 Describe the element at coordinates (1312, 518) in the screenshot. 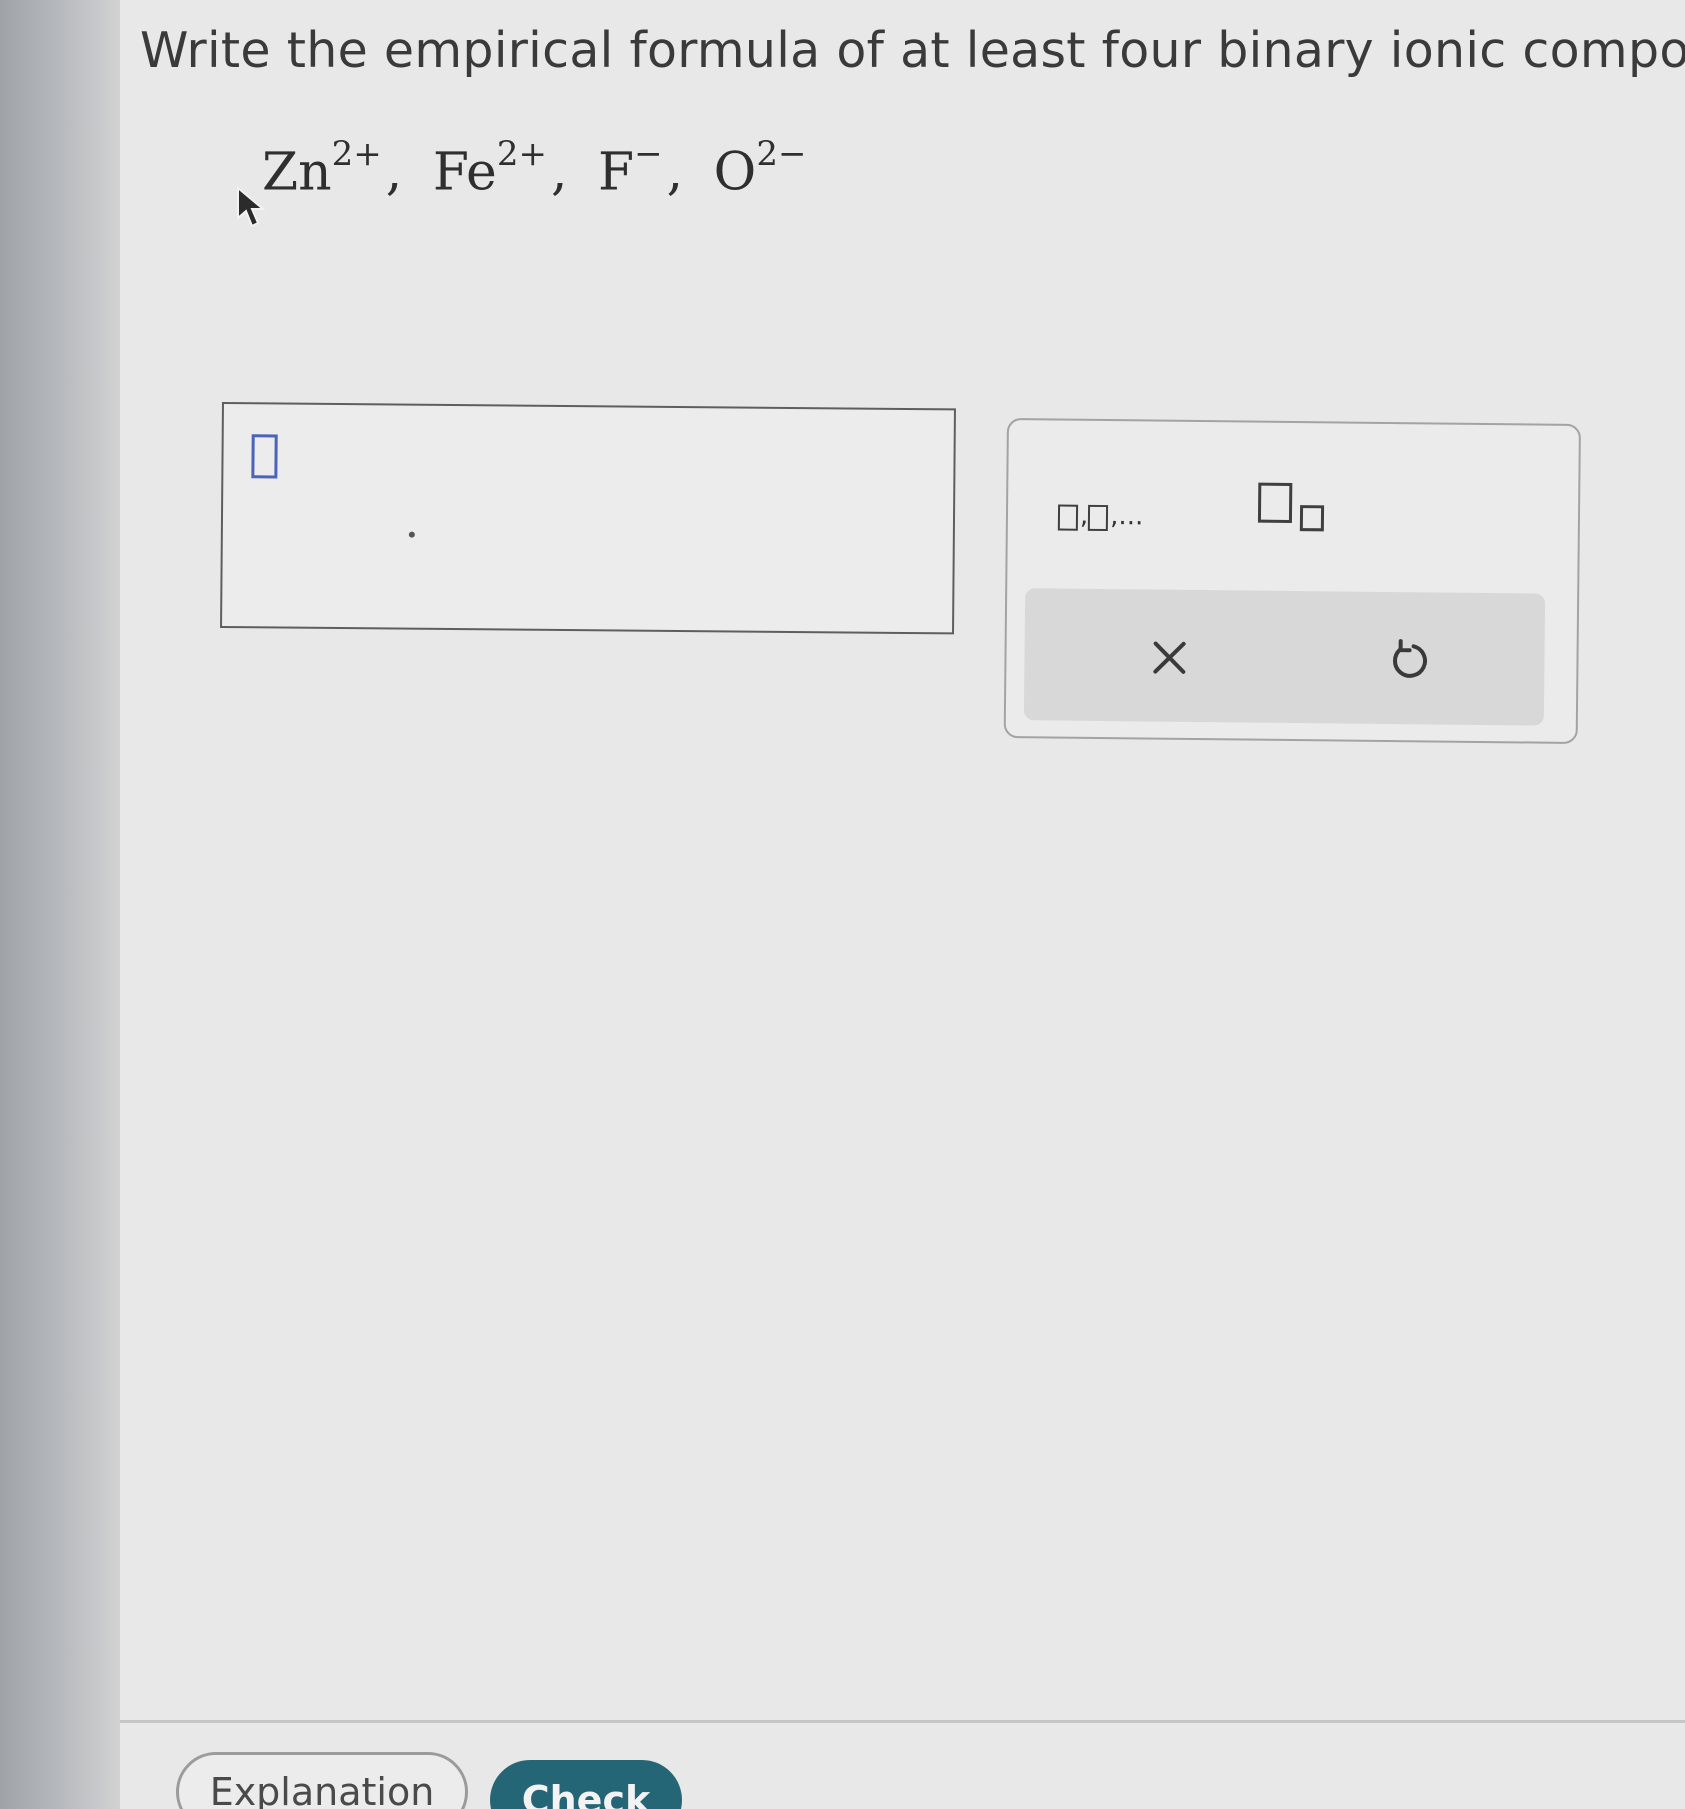

I see `subscript-index-icon` at that location.